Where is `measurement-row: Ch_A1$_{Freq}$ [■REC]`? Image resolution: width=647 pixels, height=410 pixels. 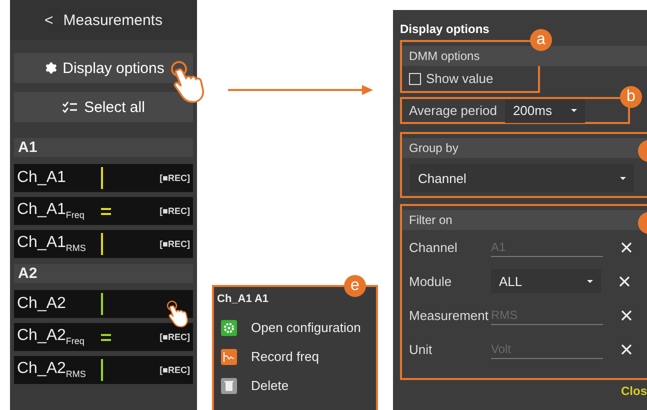 measurement-row: Ch_A1$_{Freq}$ [■REC] is located at coordinates (103, 211).